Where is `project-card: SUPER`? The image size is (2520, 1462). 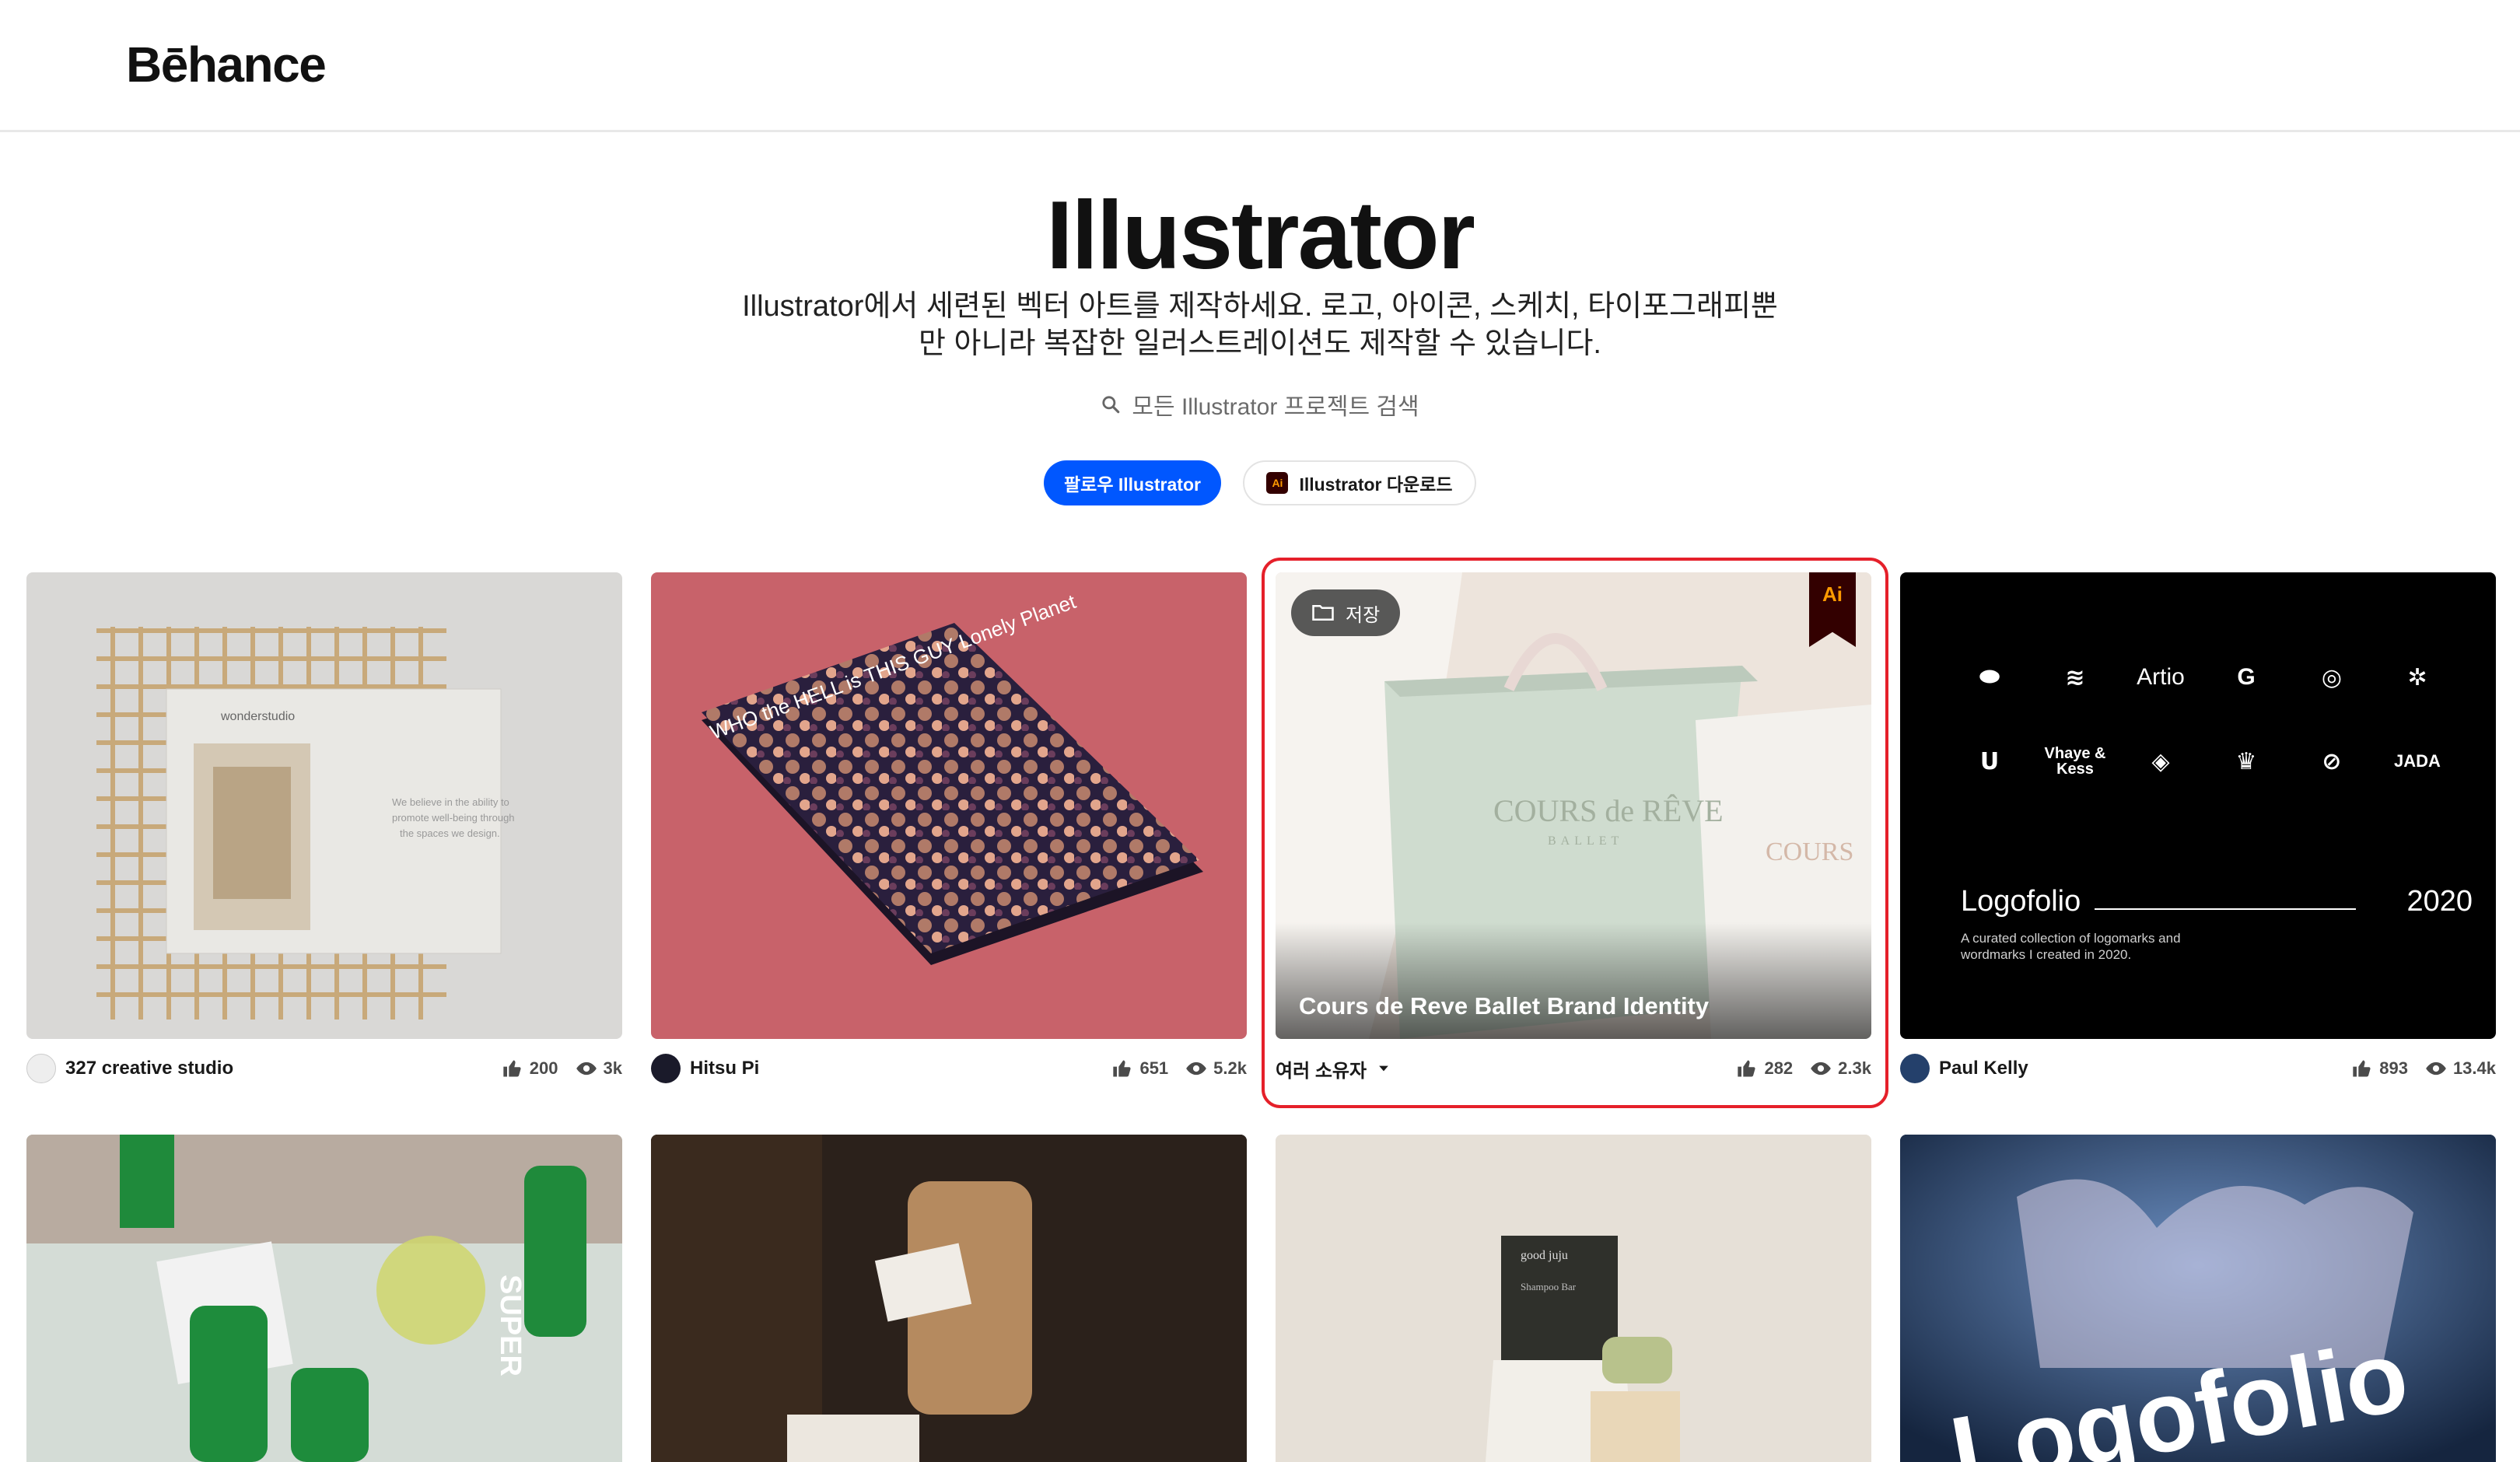
project-card: SUPER is located at coordinates (324, 1298).